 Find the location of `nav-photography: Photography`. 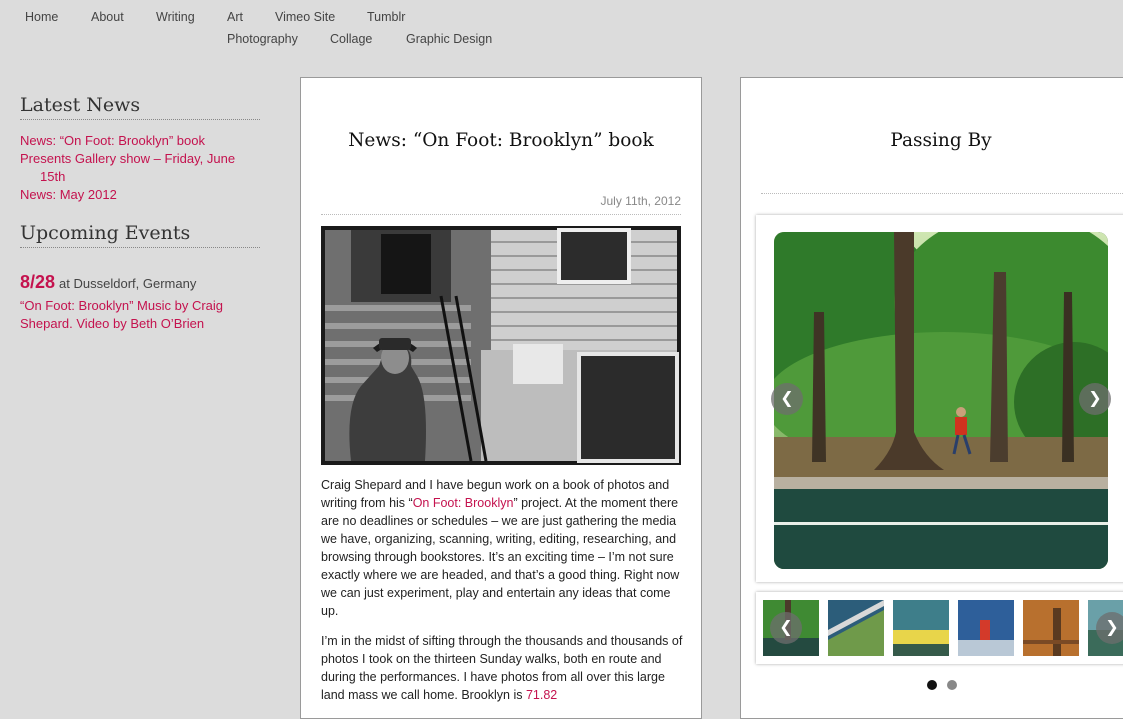

nav-photography: Photography is located at coordinates (262, 39).